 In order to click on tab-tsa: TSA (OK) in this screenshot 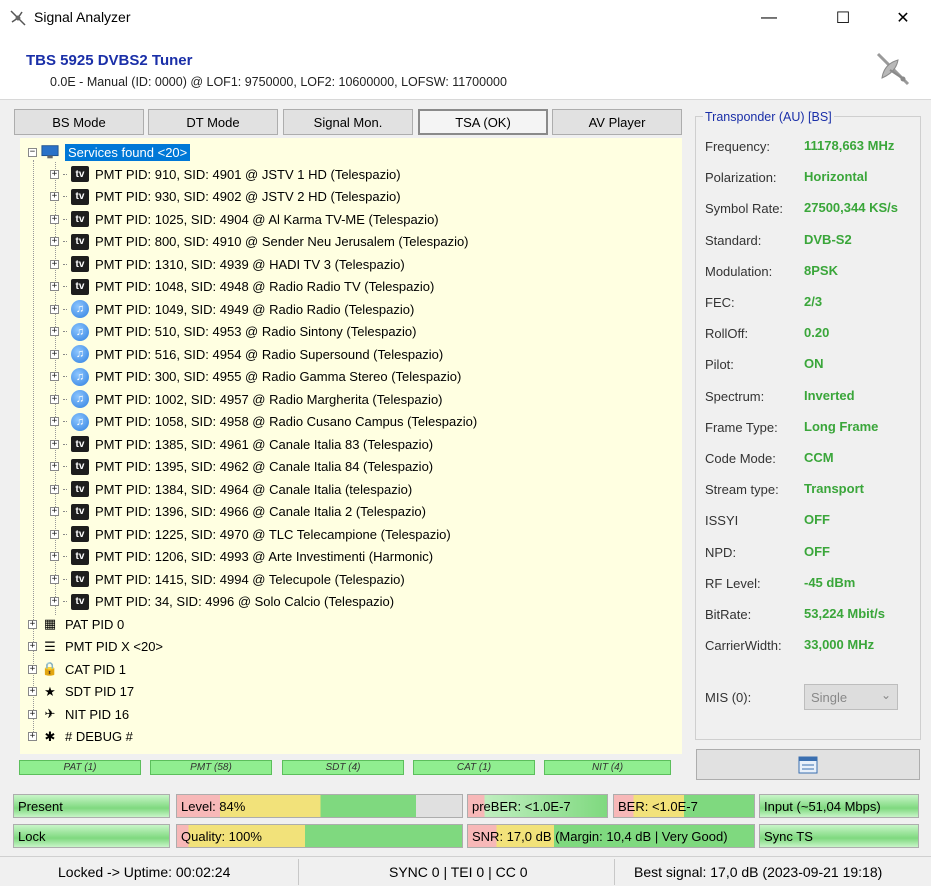, I will do `click(483, 122)`.